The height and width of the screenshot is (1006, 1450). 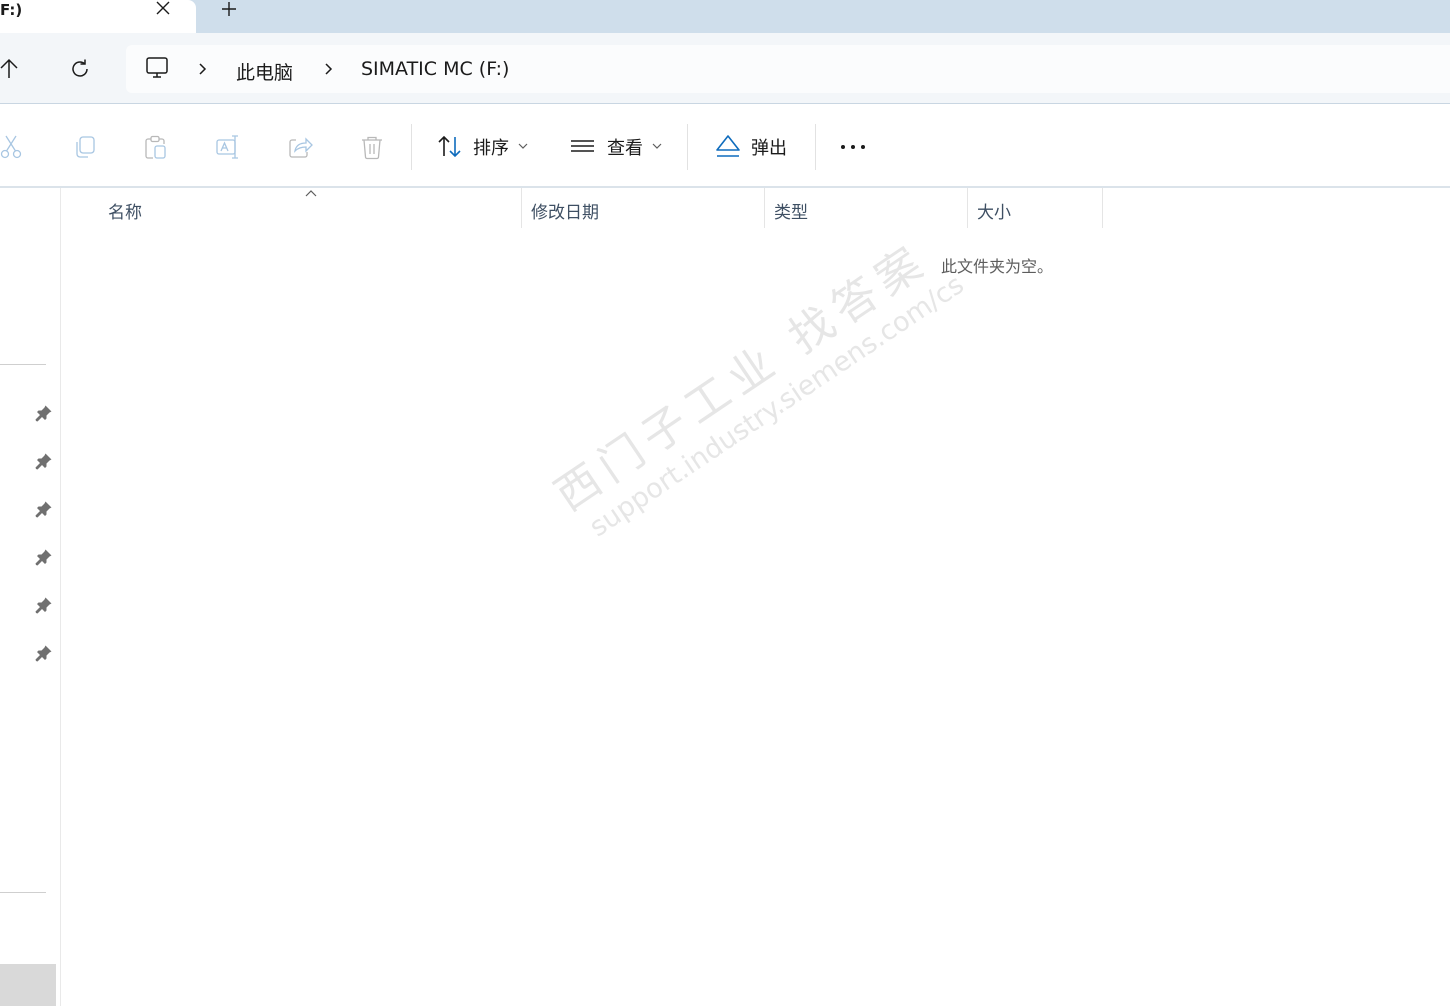 What do you see at coordinates (28, 985) in the screenshot?
I see `nav-item-selected` at bounding box center [28, 985].